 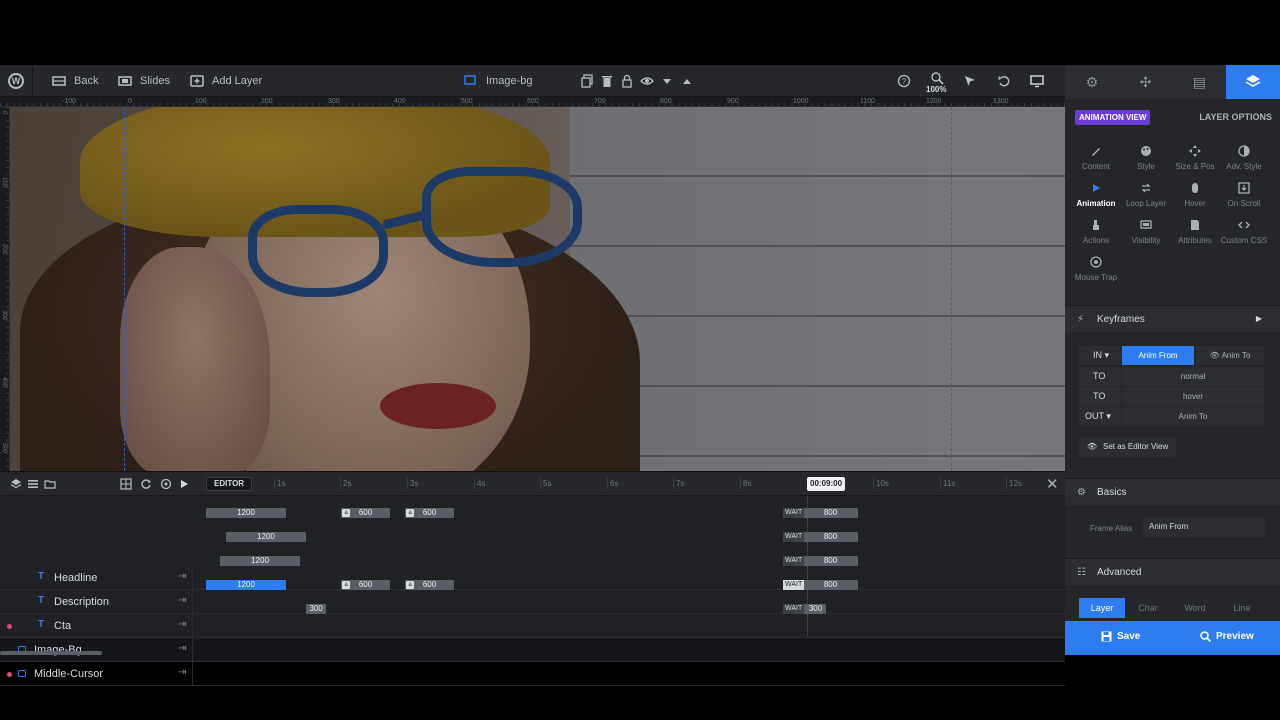 I want to click on timeline-row-image-bg: Image-Bg ⇥, so click(x=532, y=650).